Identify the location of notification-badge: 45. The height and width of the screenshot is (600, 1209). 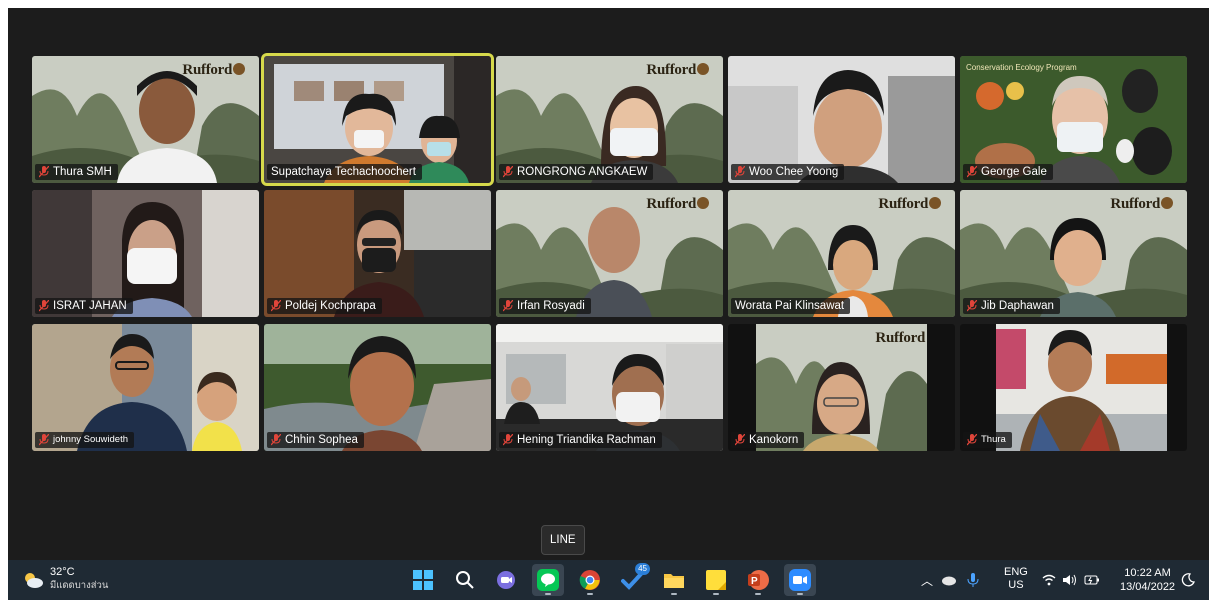
(642, 569).